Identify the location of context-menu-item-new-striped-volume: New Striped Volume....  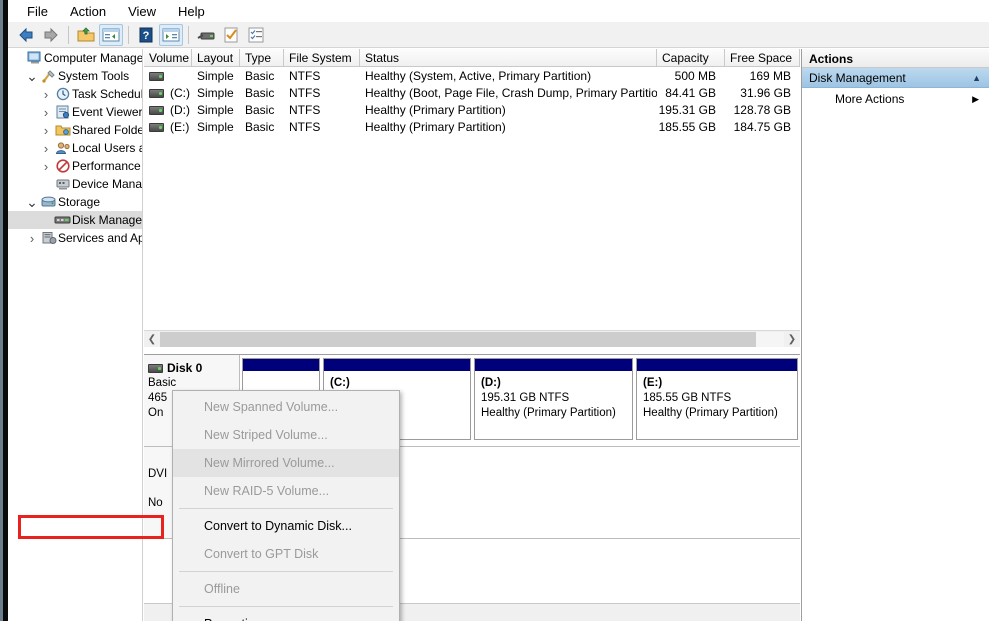
(266, 435).